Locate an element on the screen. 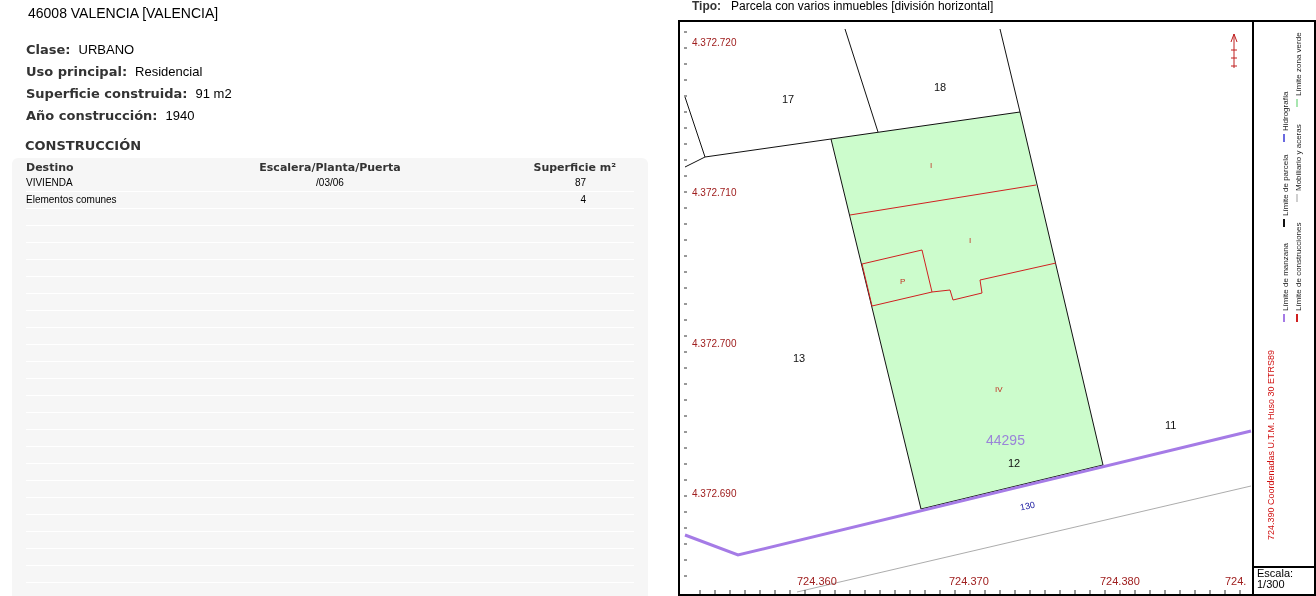 The height and width of the screenshot is (596, 1316). legend-label: Límite zona verde is located at coordinates (1298, 64).